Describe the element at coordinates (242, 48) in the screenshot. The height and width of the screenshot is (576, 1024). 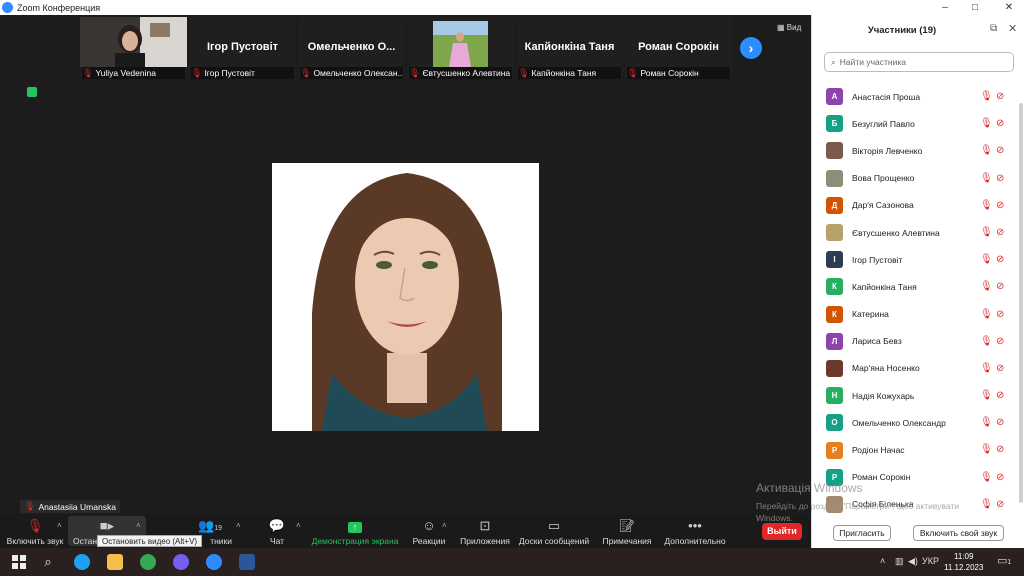
I see `video-tile: Ігор Пустовіт 🎙︎ Ігор Пустовіт` at that location.